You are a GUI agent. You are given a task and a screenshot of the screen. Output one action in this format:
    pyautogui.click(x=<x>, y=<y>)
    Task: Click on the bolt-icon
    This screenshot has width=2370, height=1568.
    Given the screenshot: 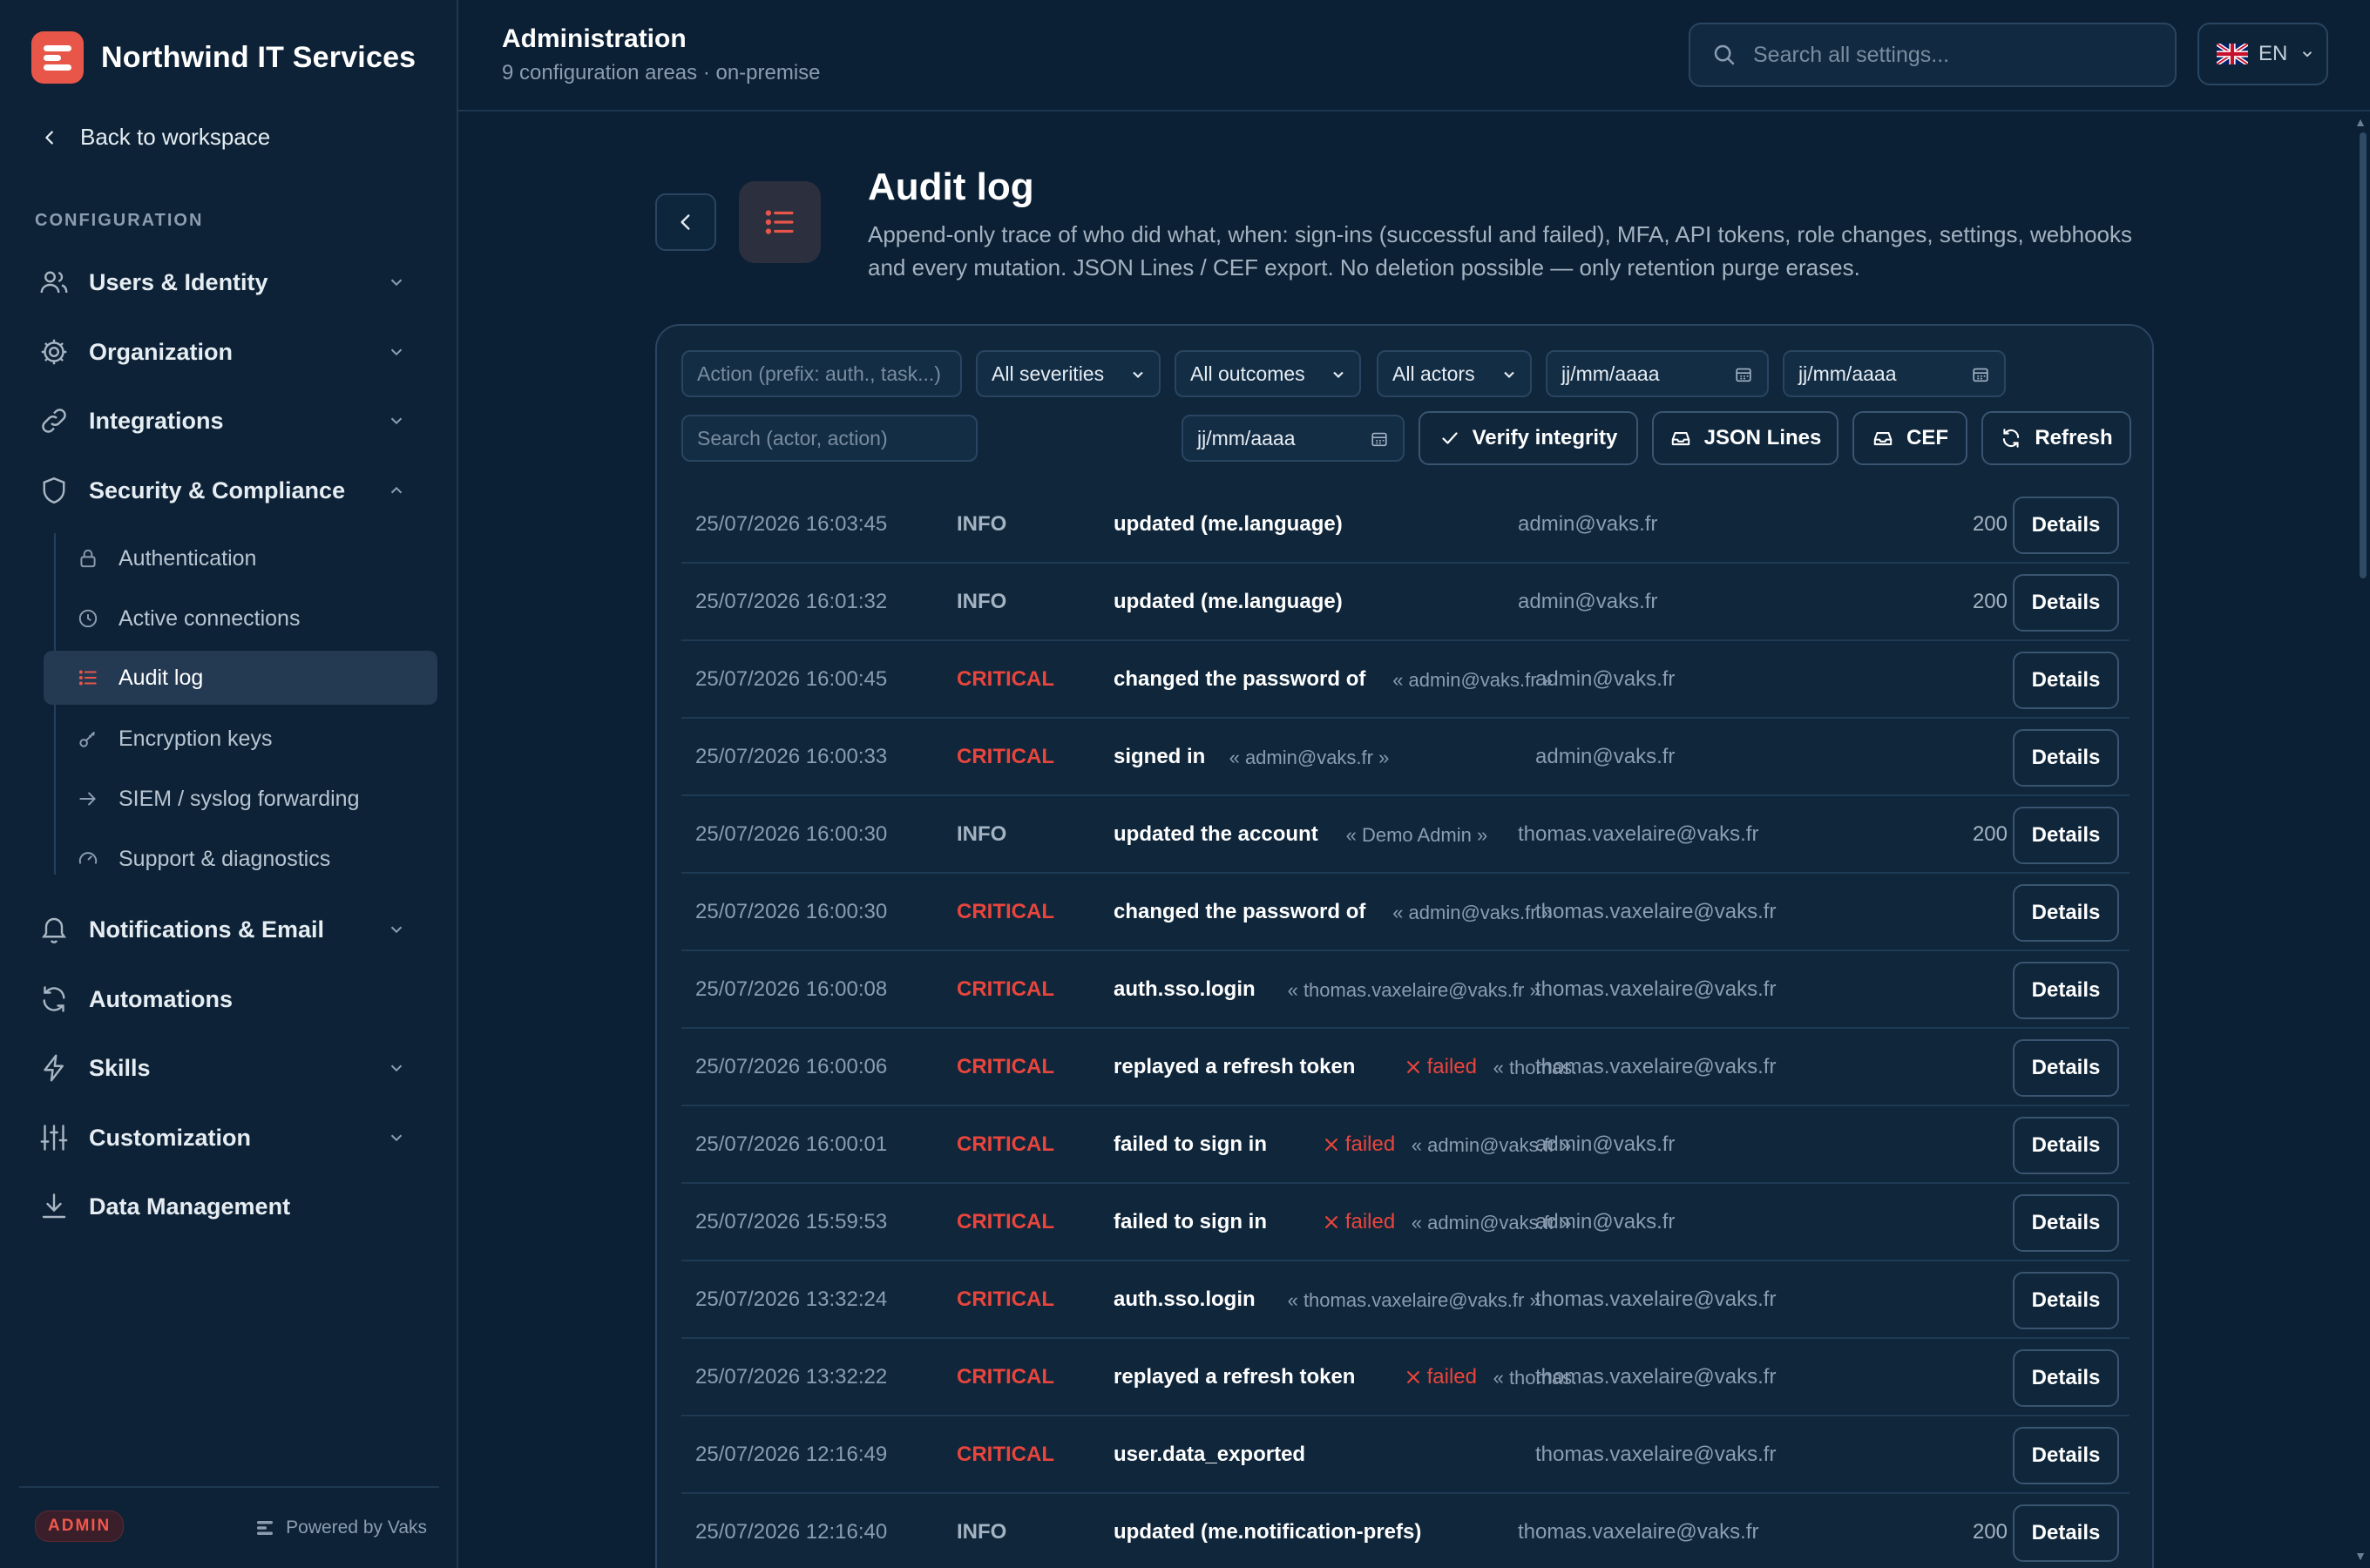 What is the action you would take?
    pyautogui.click(x=54, y=1068)
    